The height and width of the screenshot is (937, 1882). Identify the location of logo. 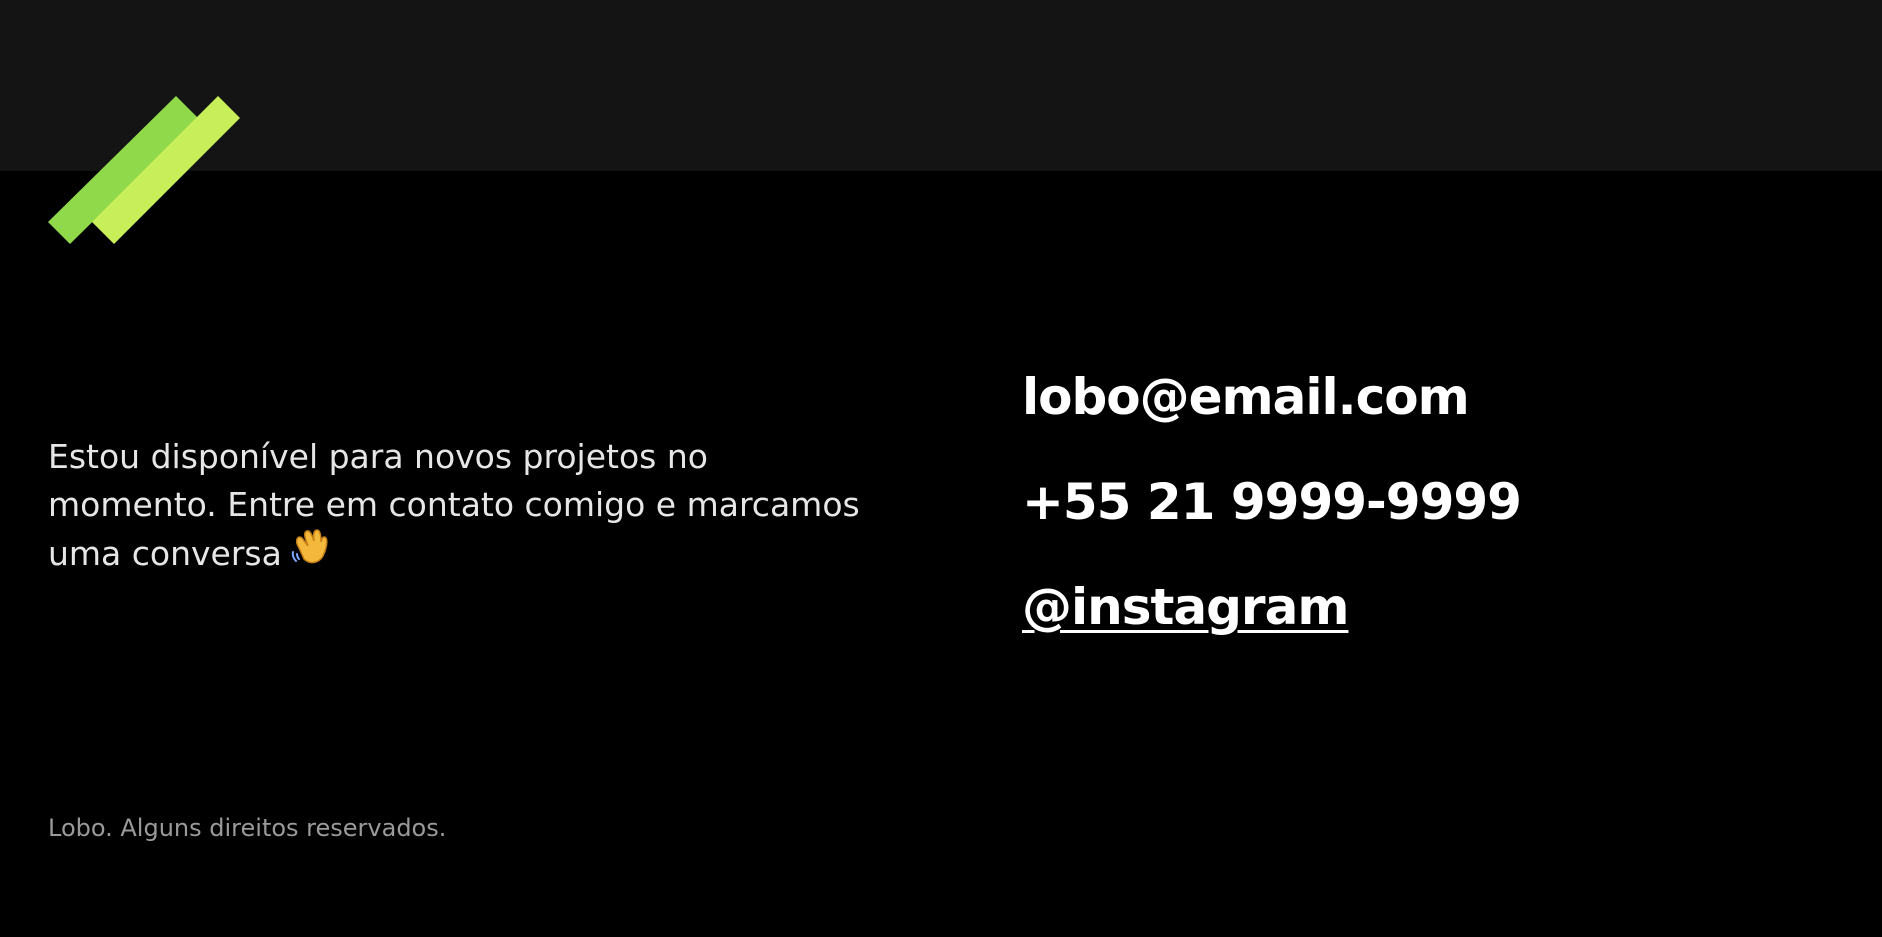
(145, 171).